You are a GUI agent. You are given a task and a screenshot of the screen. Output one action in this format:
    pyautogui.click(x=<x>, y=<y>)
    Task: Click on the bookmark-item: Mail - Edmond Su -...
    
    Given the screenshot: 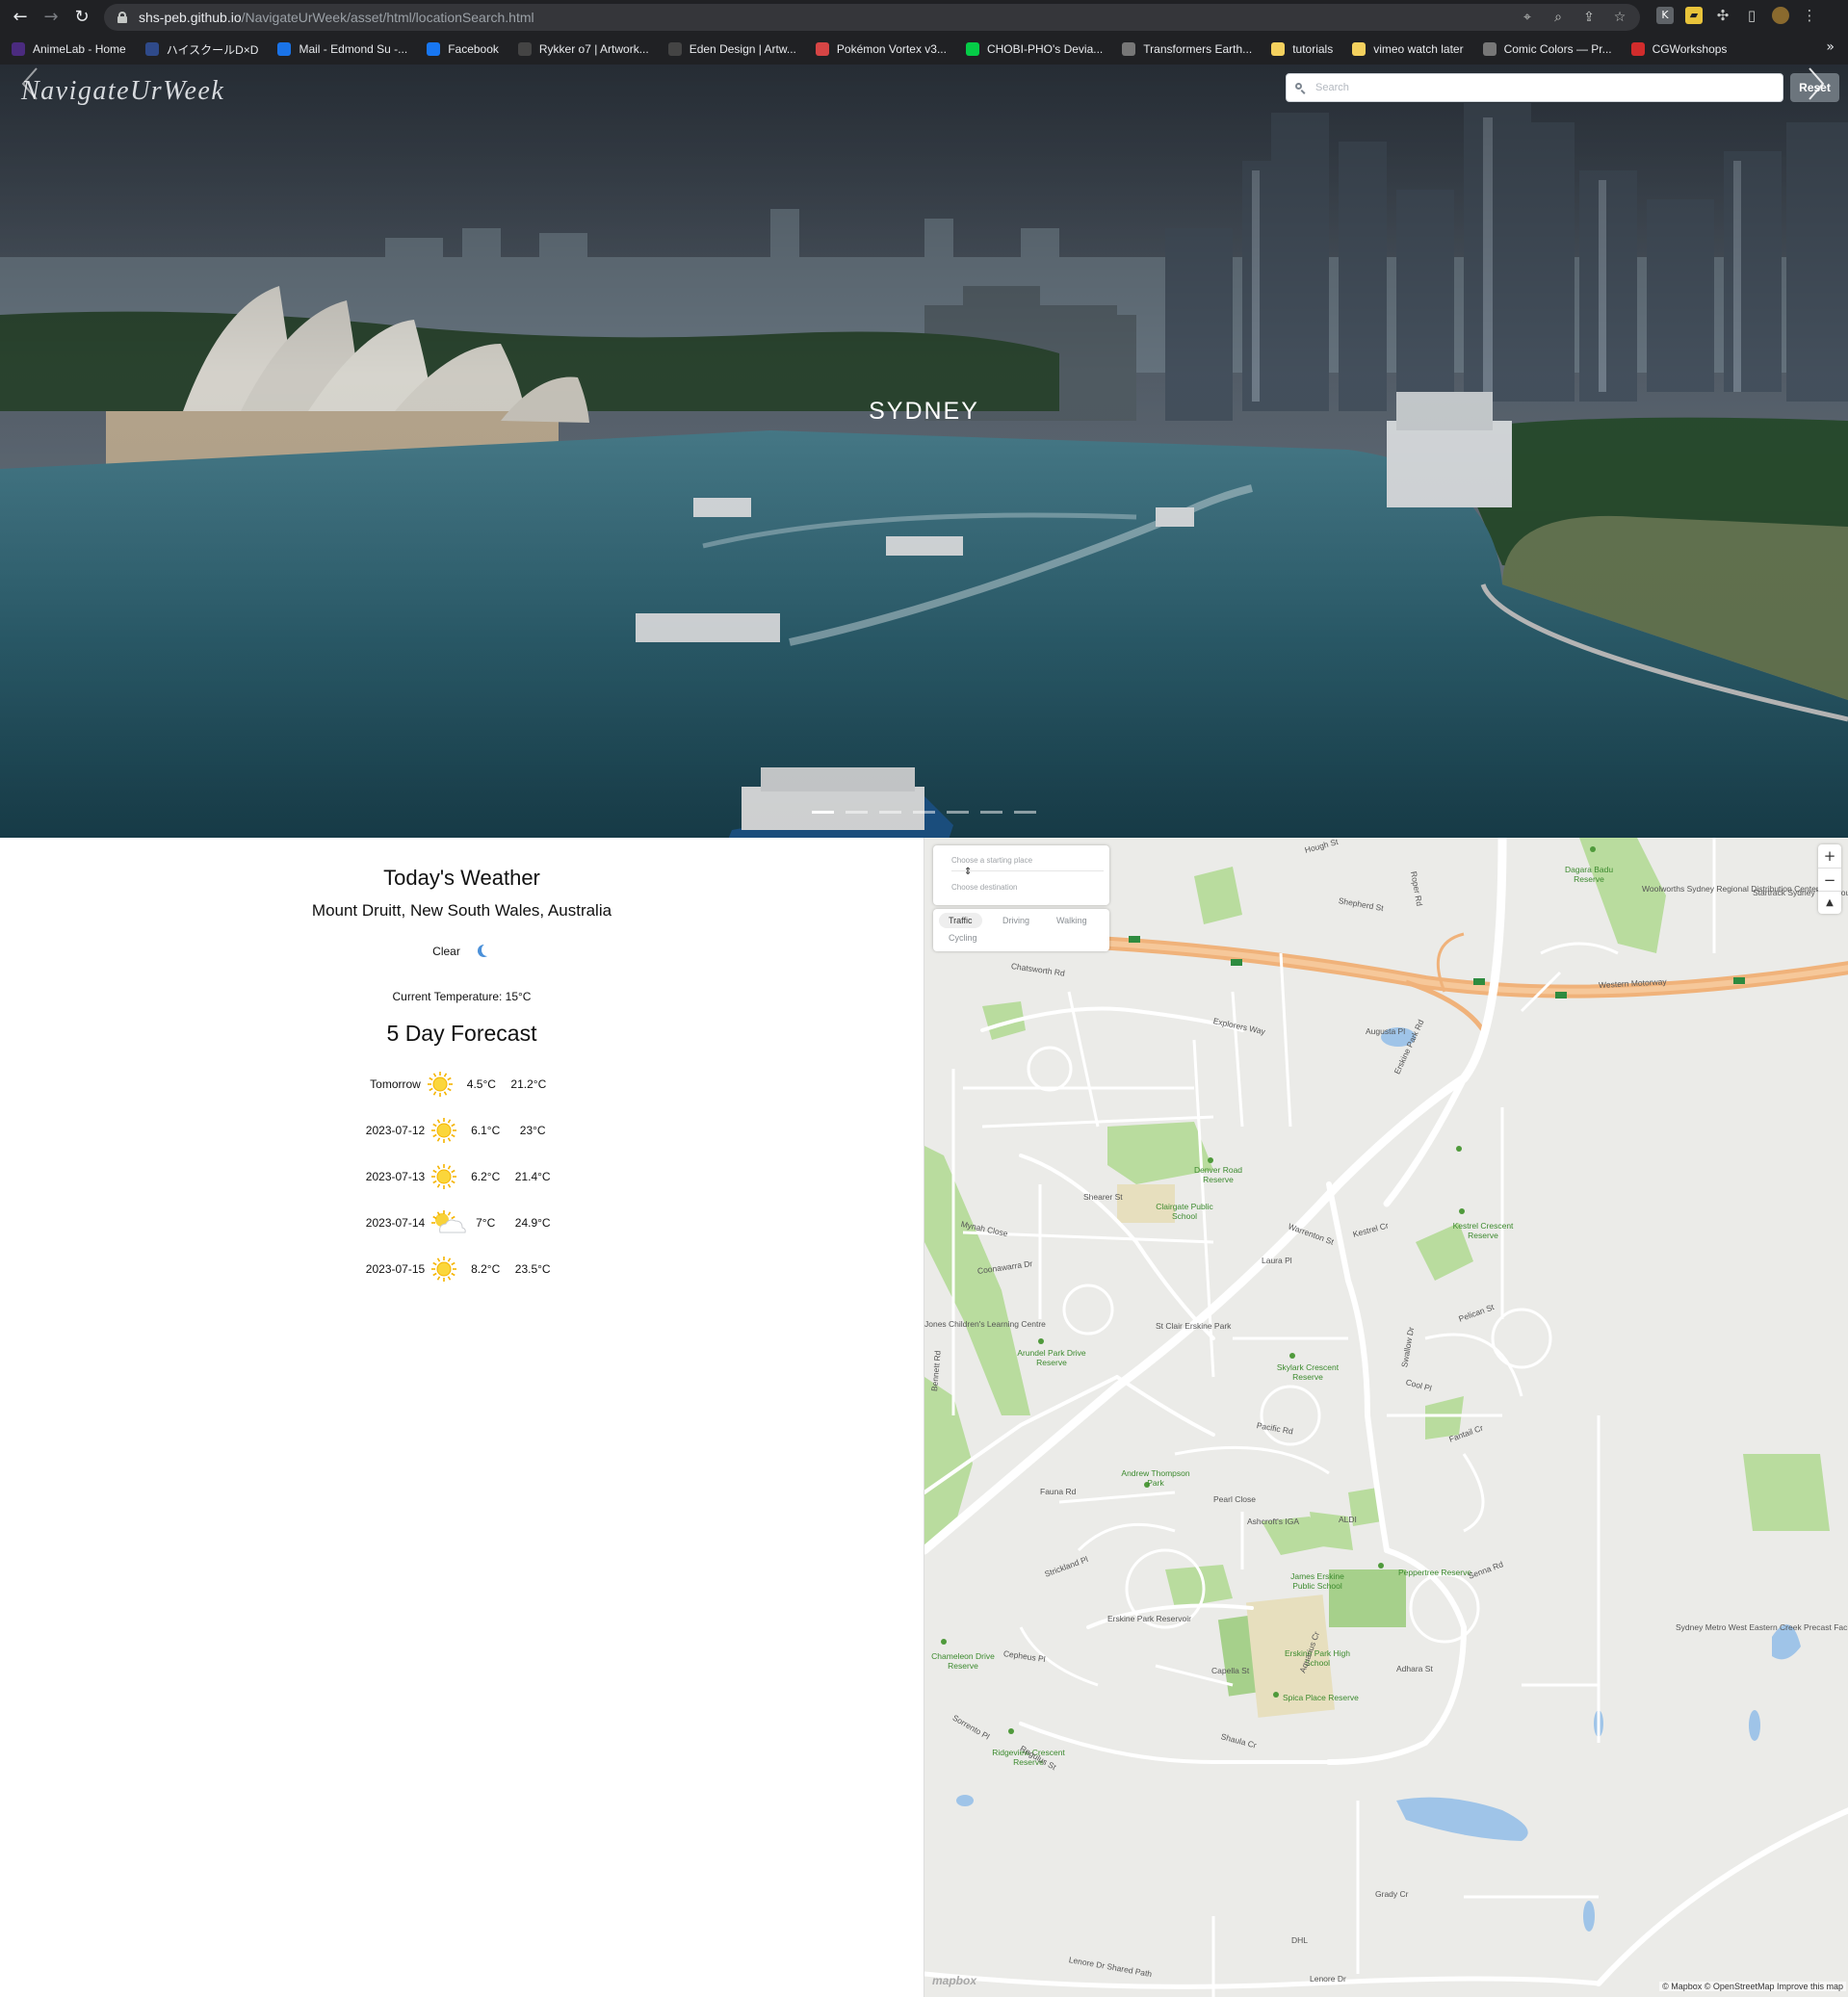 What is the action you would take?
    pyautogui.click(x=342, y=49)
    